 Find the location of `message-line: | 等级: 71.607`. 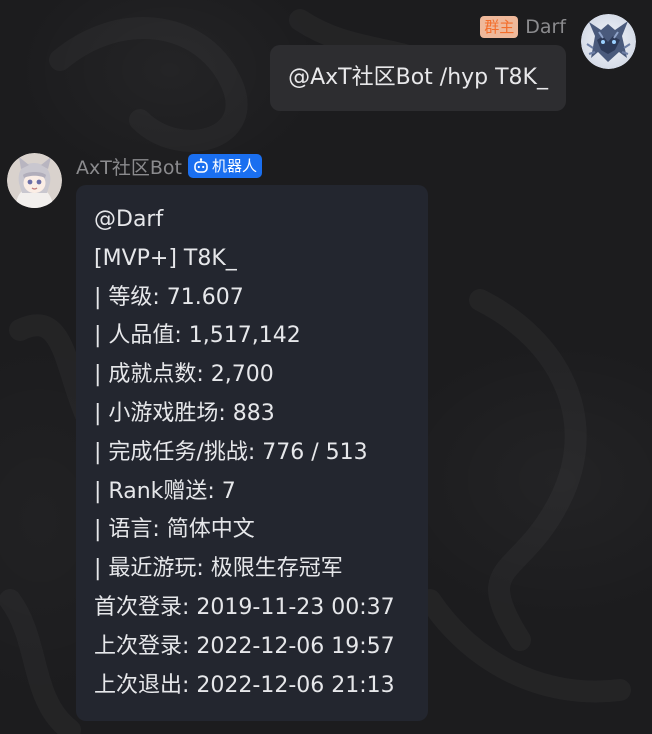

message-line: | 等级: 71.607 is located at coordinates (169, 297).